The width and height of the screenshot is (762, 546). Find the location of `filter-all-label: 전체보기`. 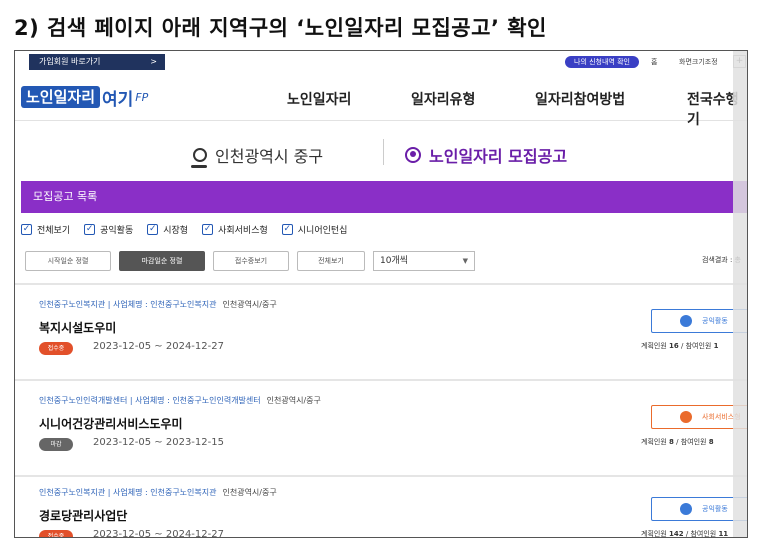

filter-all-label: 전체보기 is located at coordinates (54, 230).